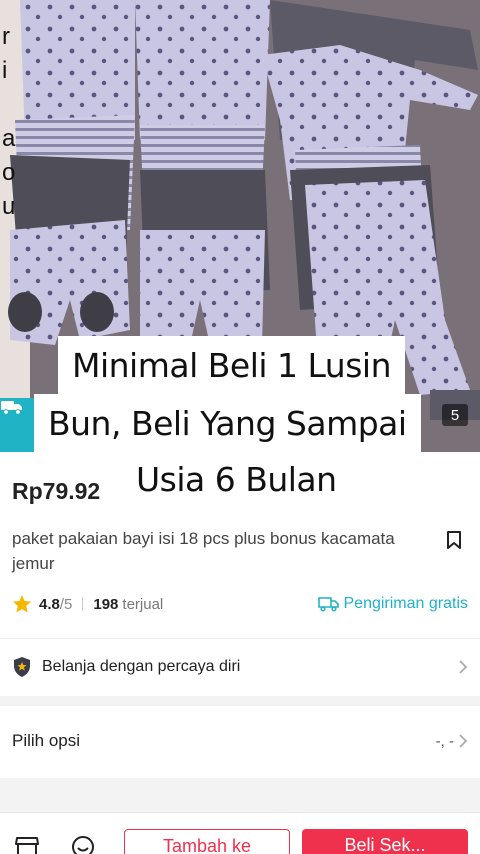 Image resolution: width=480 pixels, height=854 pixels. I want to click on edge-char: r, so click(6, 36).